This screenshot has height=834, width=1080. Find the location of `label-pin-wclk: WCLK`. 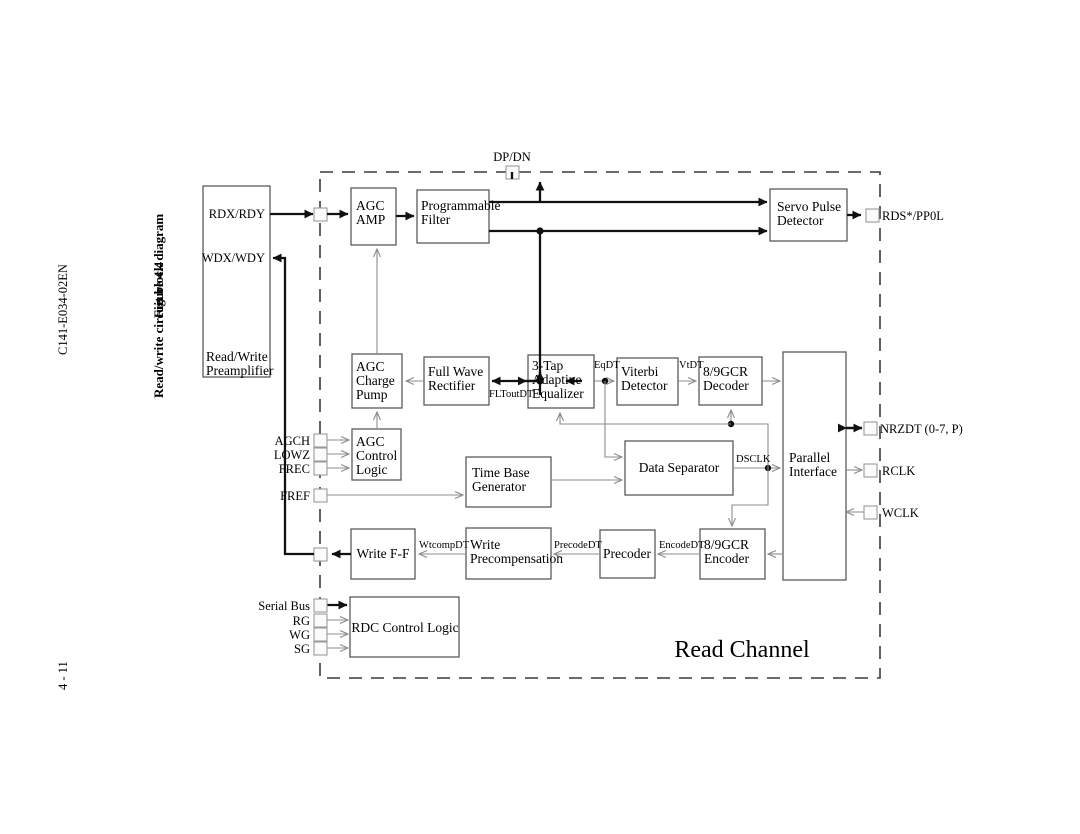

label-pin-wclk: WCLK is located at coordinates (900, 513).